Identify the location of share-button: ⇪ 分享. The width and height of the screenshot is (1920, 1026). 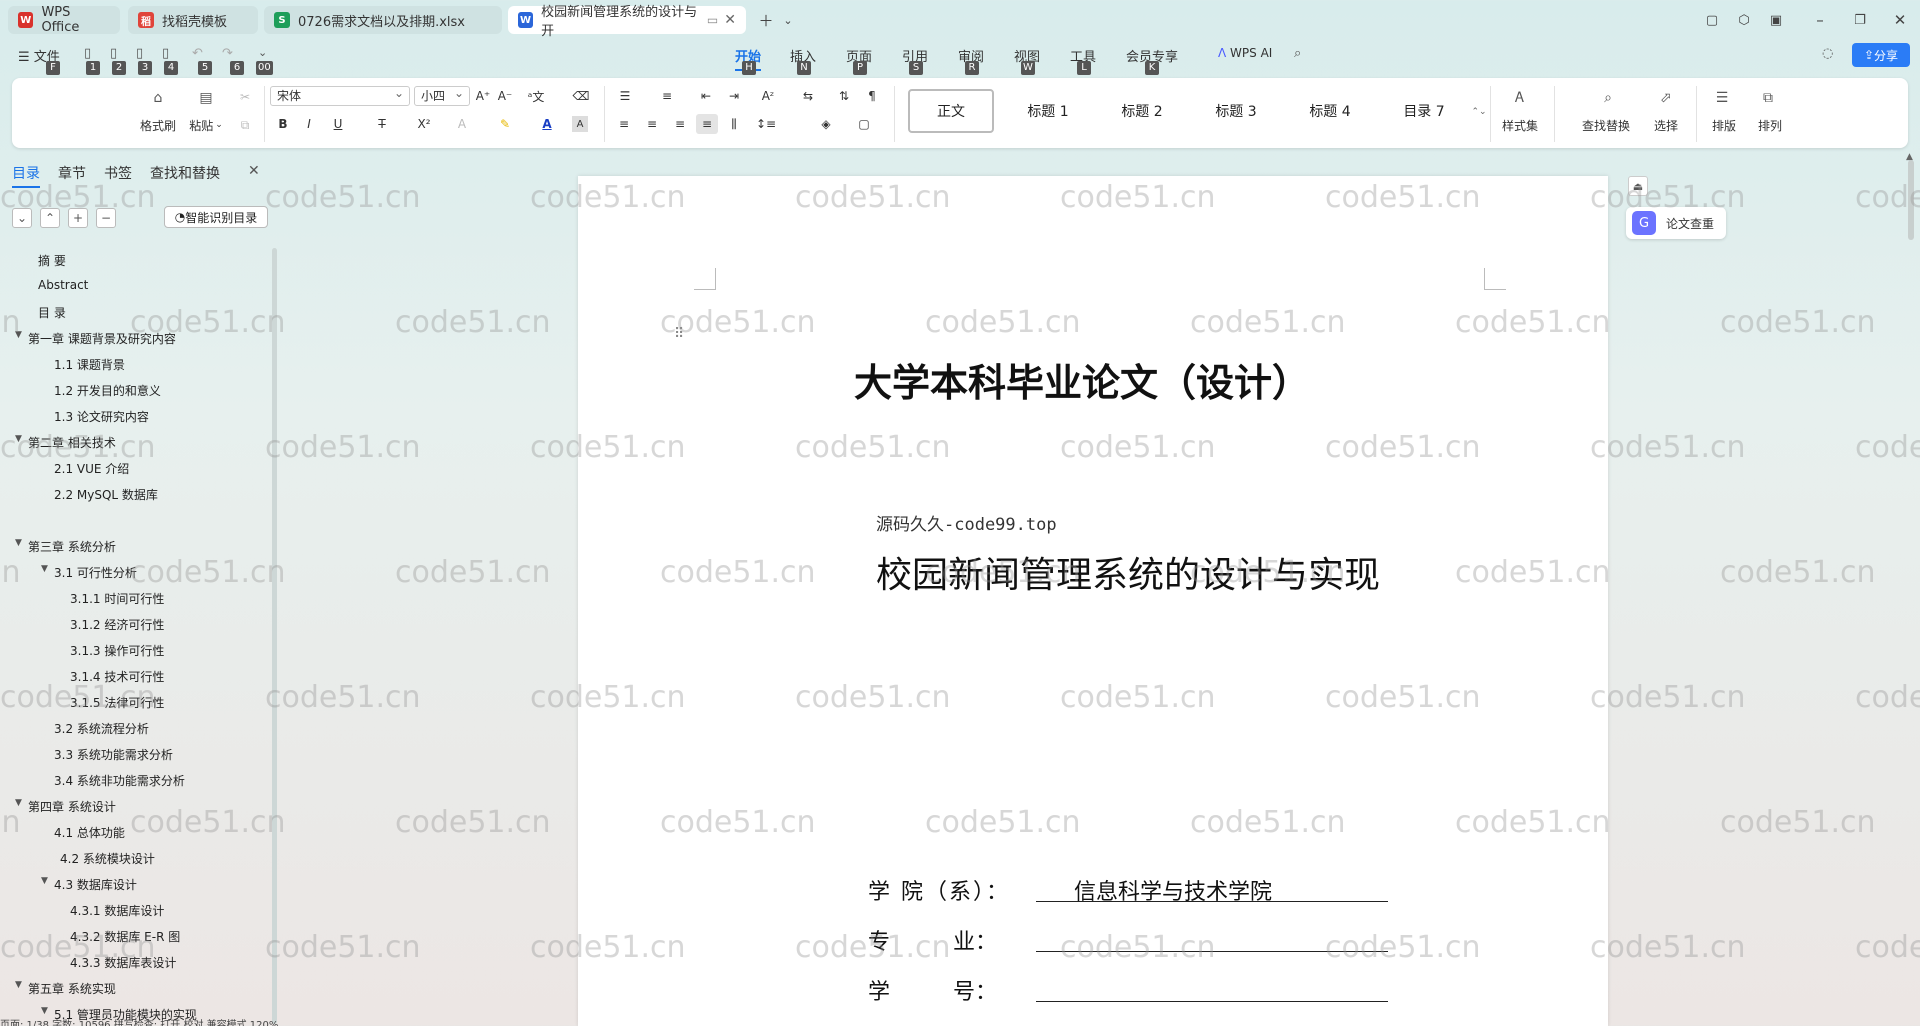
(1881, 55).